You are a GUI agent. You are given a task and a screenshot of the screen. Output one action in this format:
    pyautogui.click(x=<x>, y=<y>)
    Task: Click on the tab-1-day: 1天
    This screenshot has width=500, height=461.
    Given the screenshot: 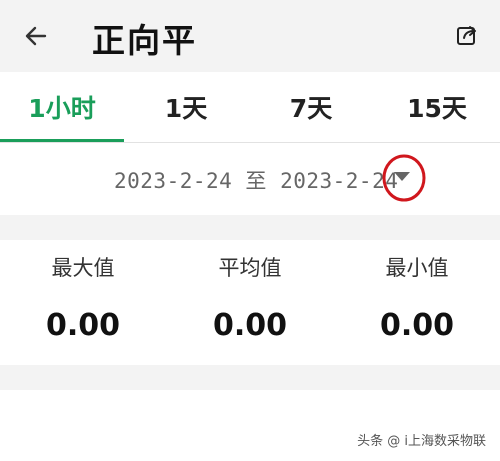 What is the action you would take?
    pyautogui.click(x=186, y=107)
    